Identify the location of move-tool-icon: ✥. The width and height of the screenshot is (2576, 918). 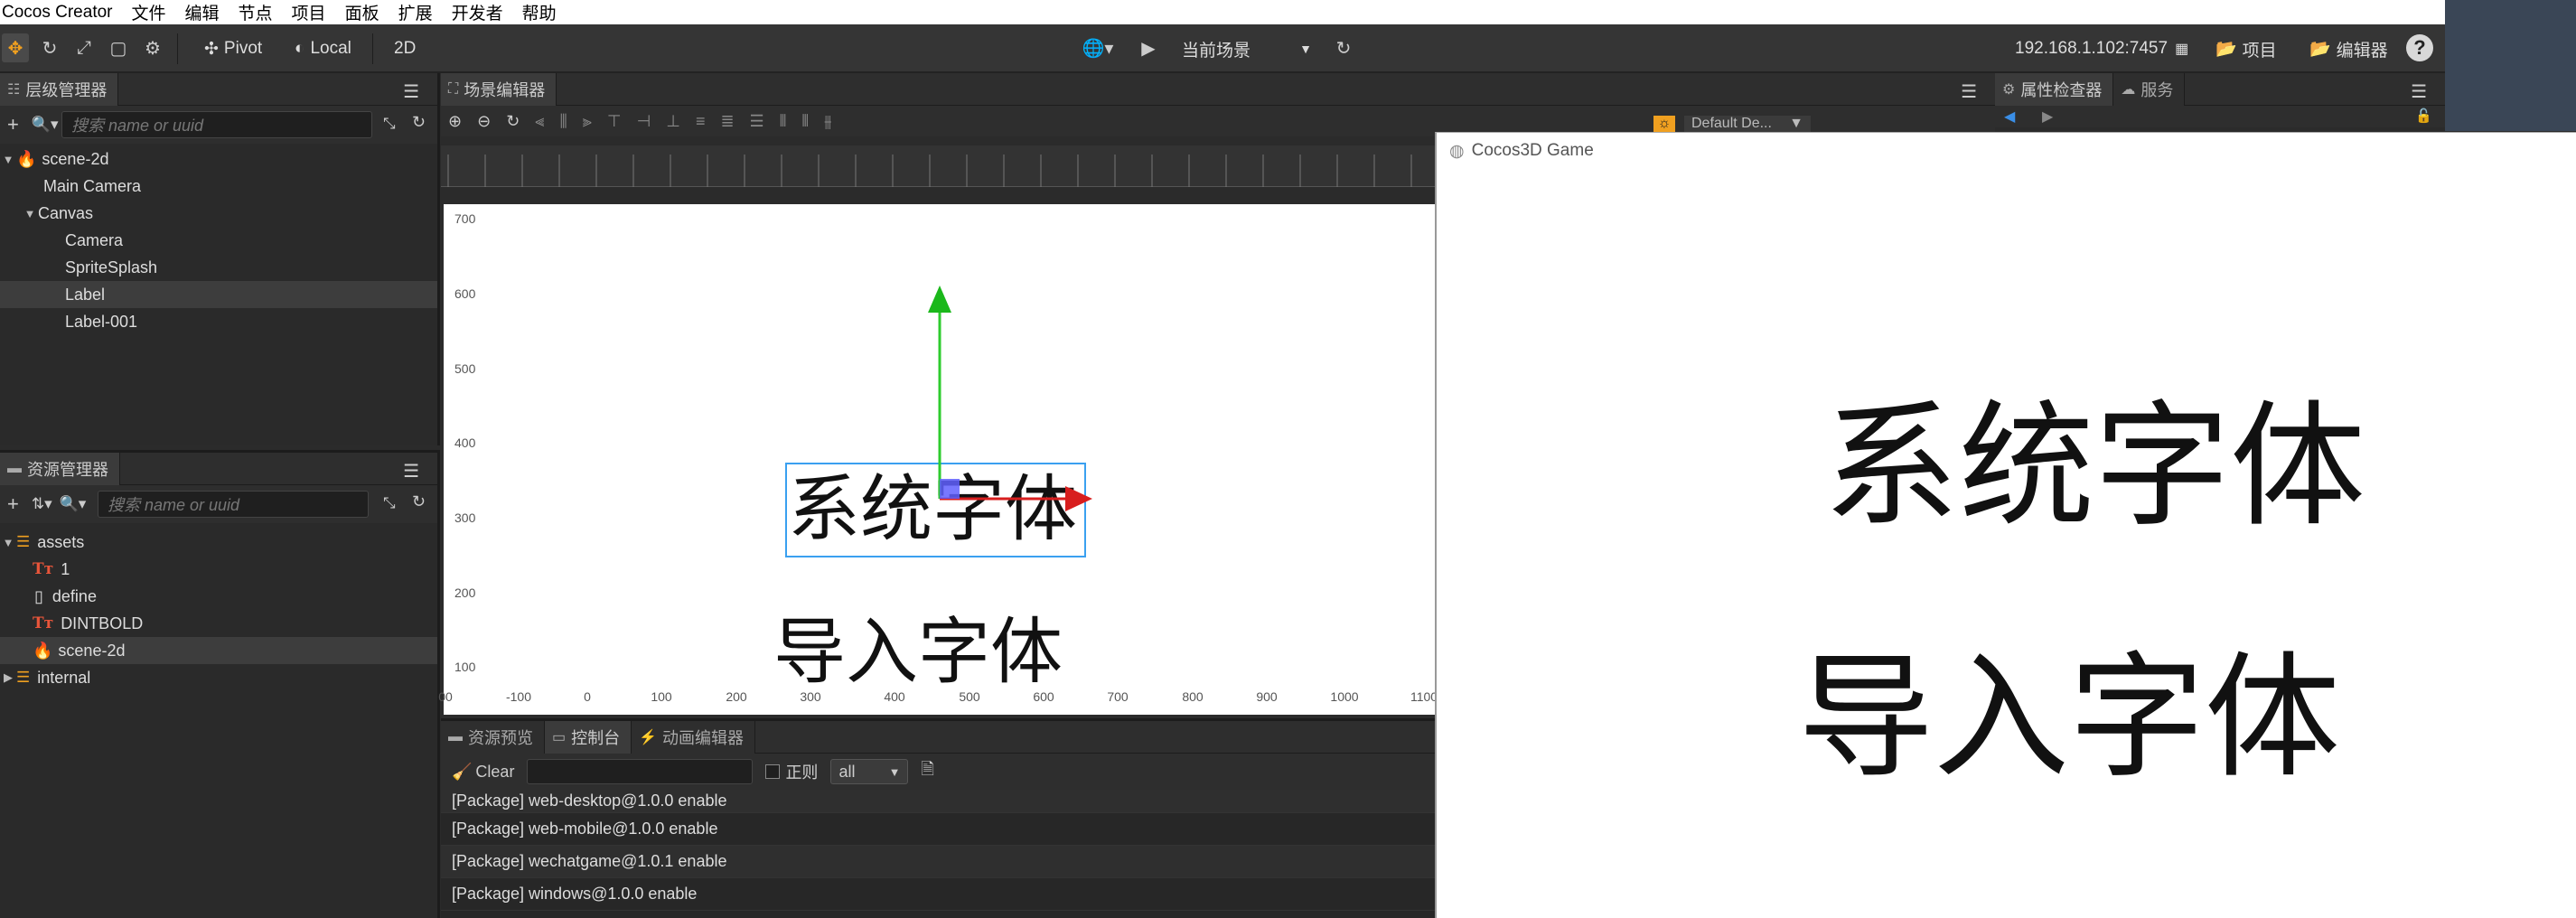
(15, 47).